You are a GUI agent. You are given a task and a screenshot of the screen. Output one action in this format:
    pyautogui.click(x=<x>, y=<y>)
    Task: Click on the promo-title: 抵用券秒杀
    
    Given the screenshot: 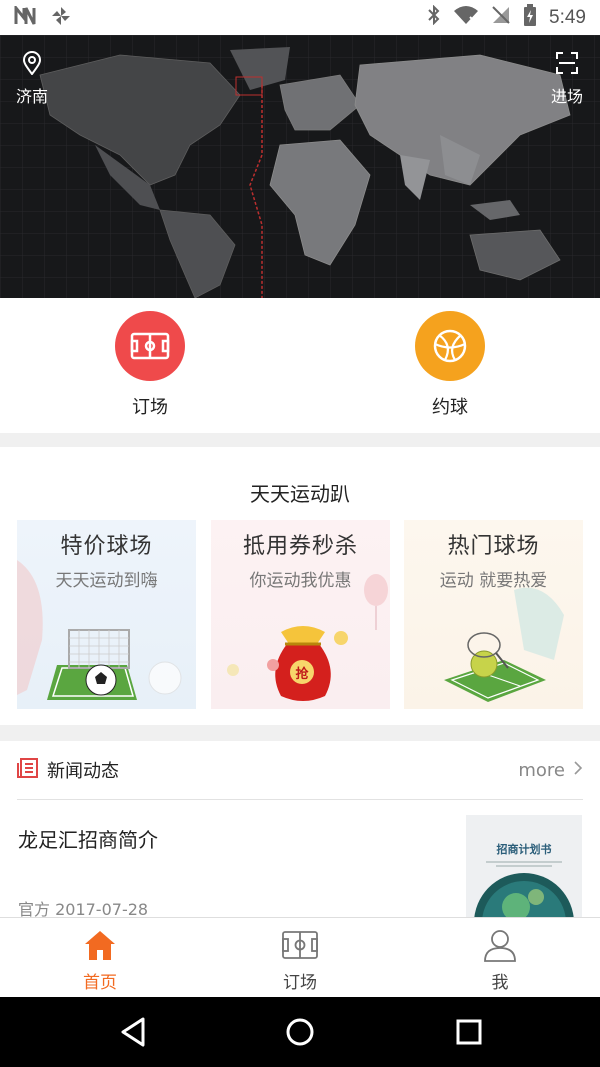 What is the action you would take?
    pyautogui.click(x=300, y=546)
    